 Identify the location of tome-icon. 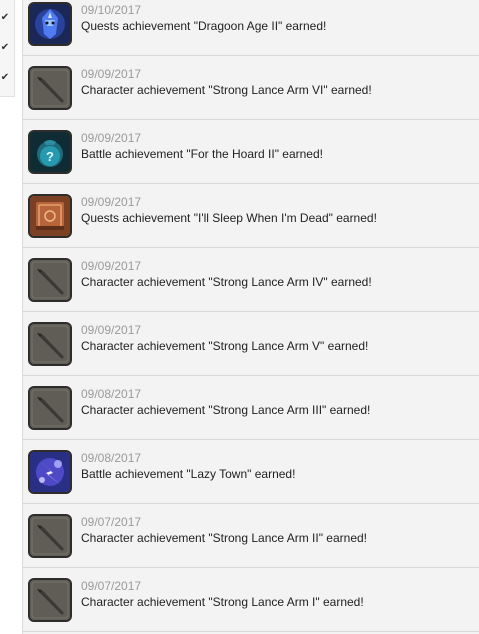
(50, 216).